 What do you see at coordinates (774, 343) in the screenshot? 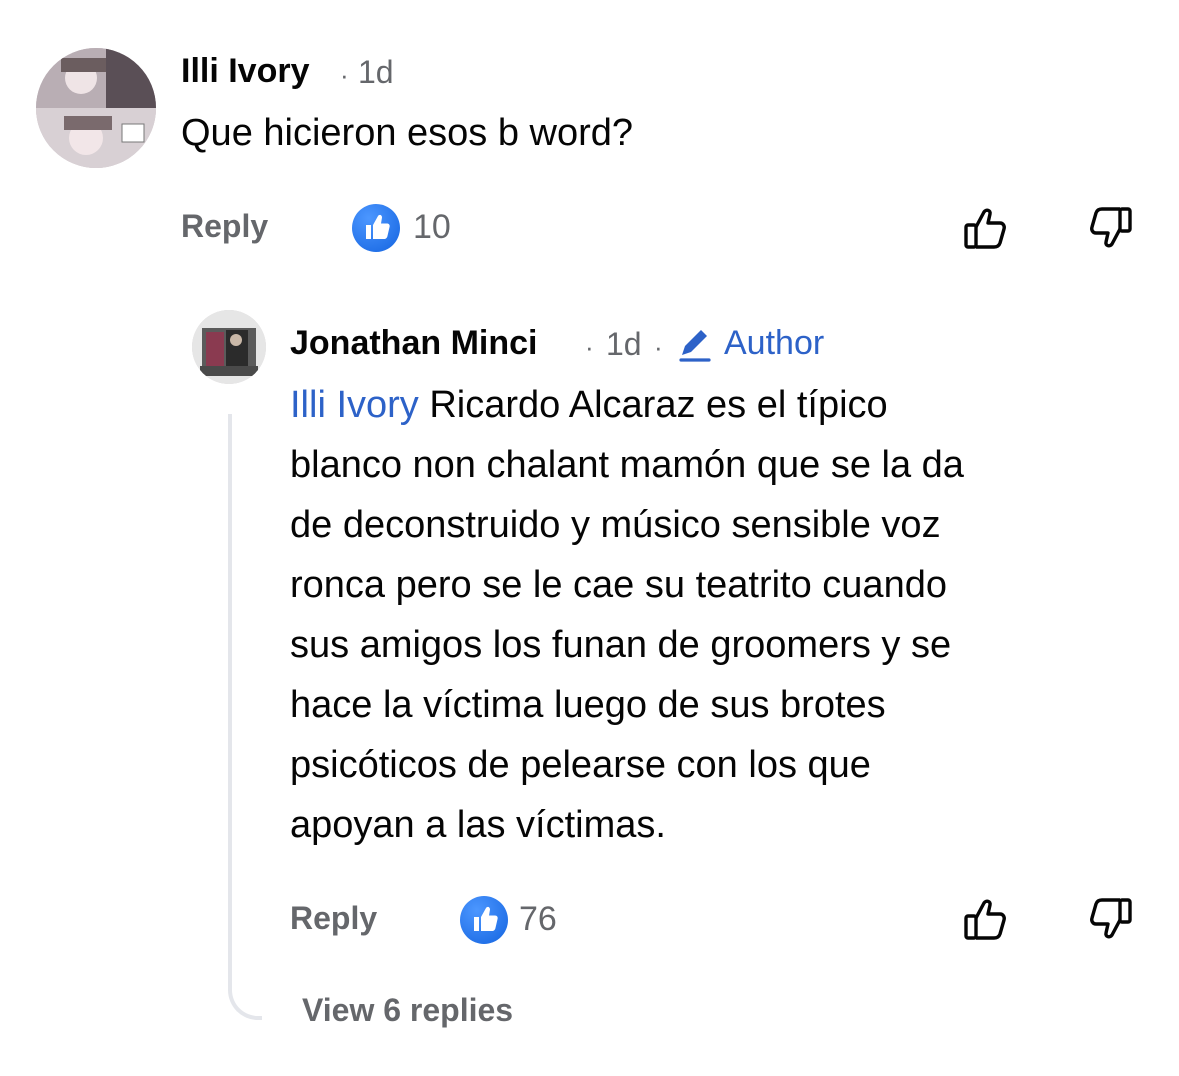
I see `author-badge-label: Author` at bounding box center [774, 343].